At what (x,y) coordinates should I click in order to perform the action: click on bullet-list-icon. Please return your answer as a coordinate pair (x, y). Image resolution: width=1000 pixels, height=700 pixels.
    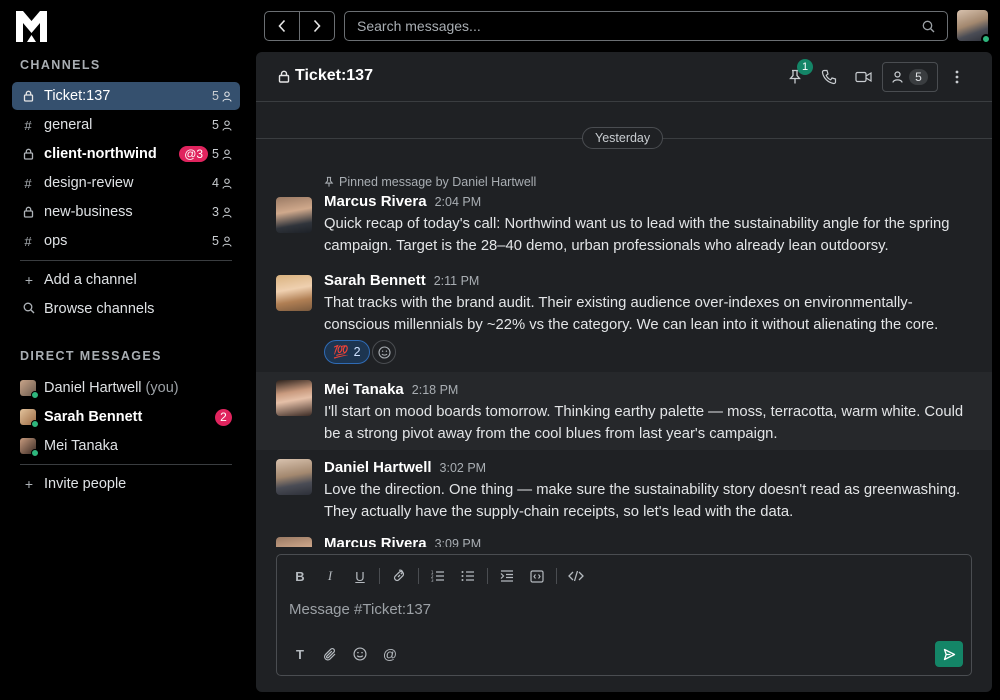
    Looking at the image, I should click on (467, 576).